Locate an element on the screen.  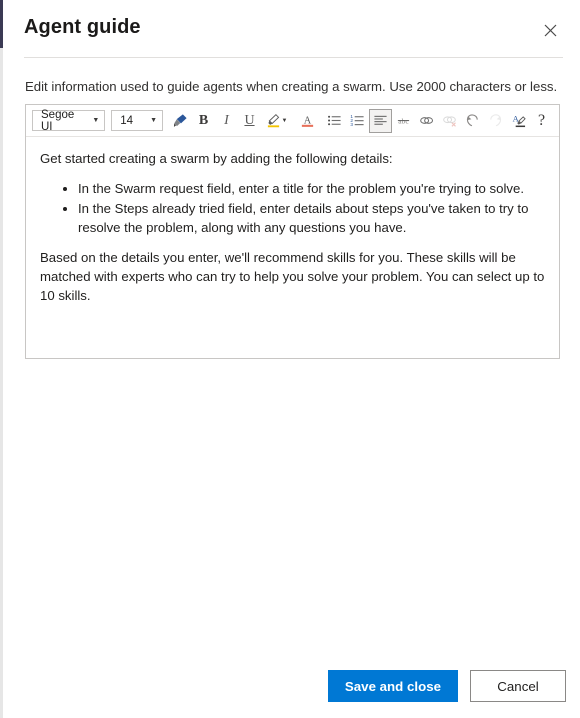
numbered-list-button: 1 2 3 is located at coordinates (357, 121).